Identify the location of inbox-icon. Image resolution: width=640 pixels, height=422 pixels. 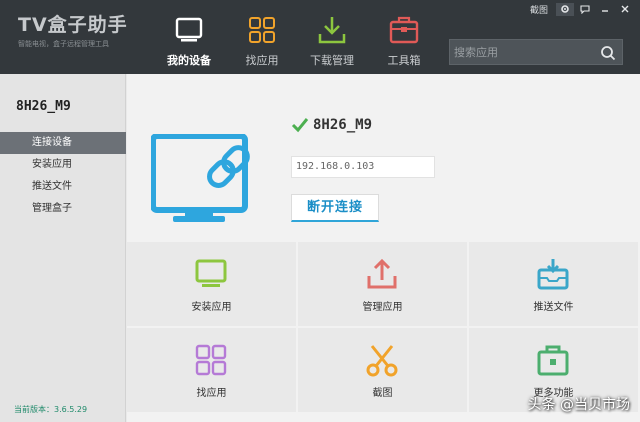
(553, 274).